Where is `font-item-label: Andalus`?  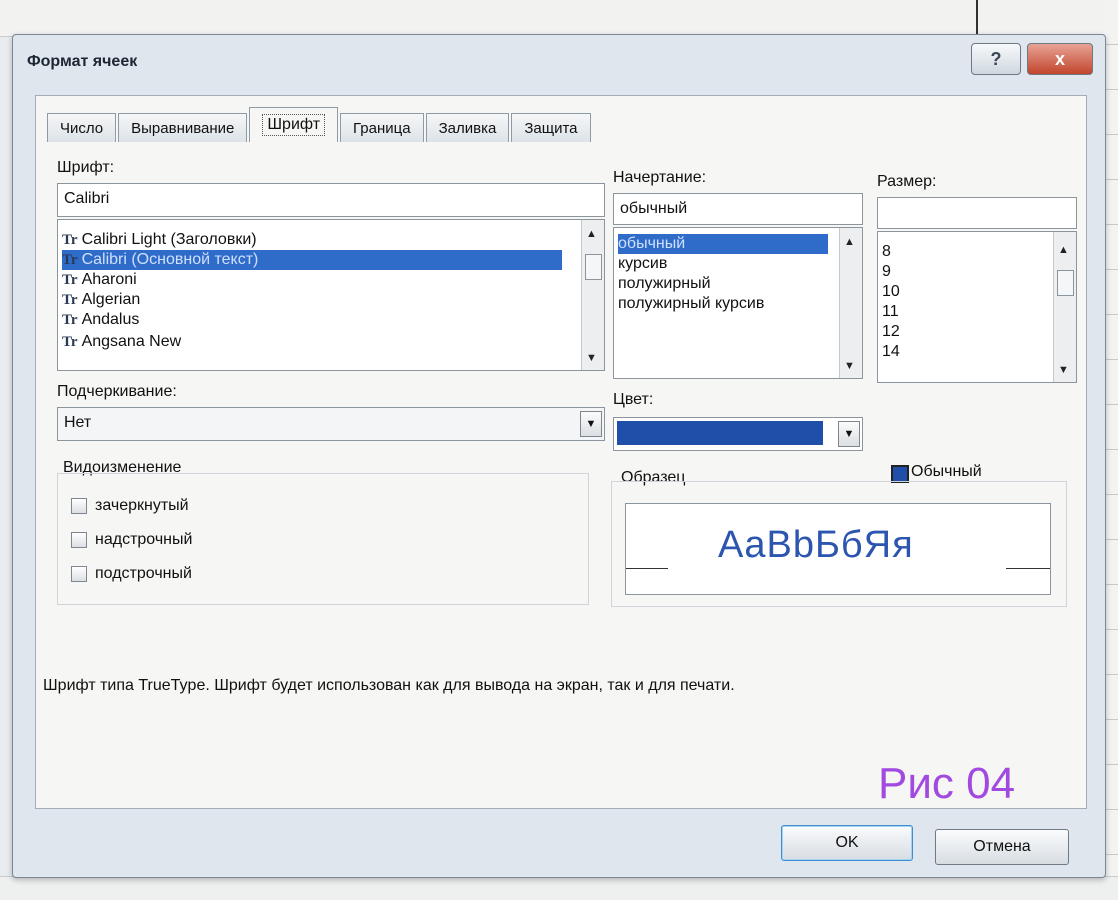
font-item-label: Andalus is located at coordinates (110, 319).